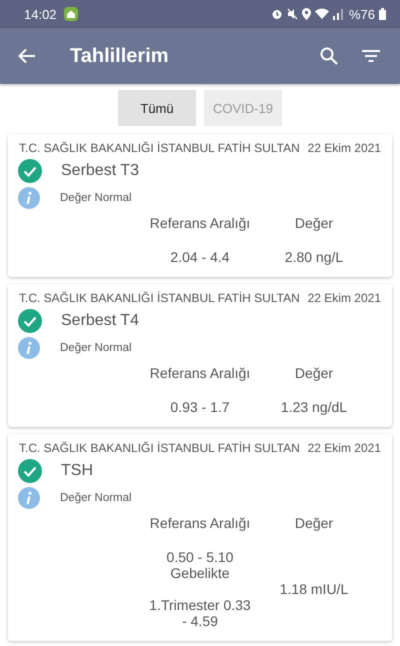  What do you see at coordinates (314, 407) in the screenshot?
I see `result-value: 1.23 ng/dL` at bounding box center [314, 407].